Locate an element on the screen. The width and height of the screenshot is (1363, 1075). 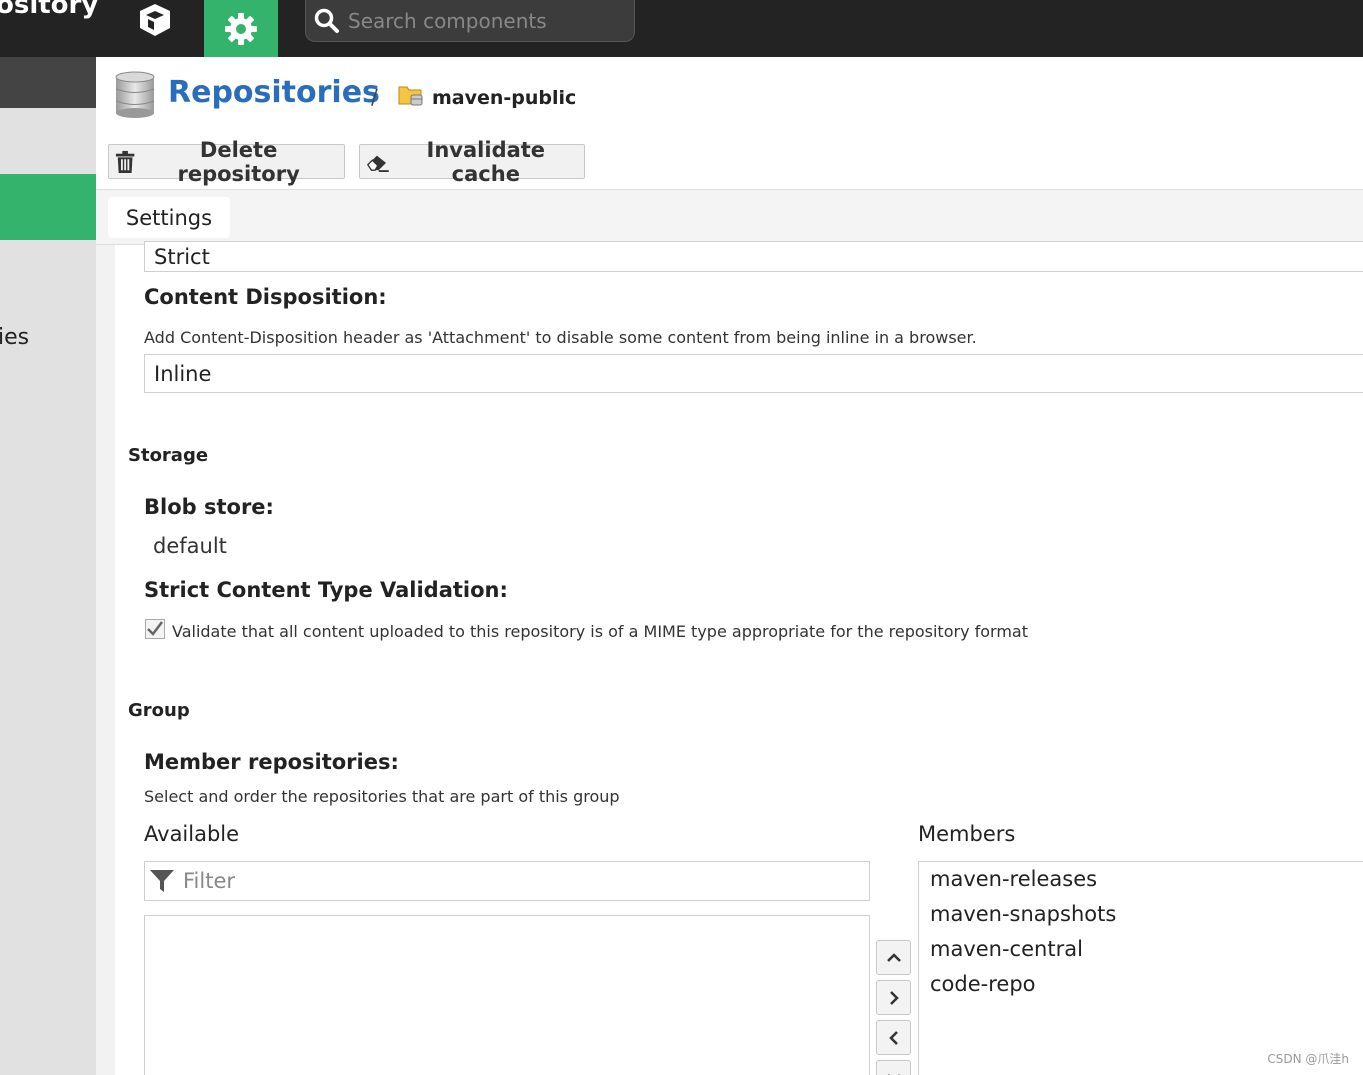
delete-repository-button: Delete repository is located at coordinates (226, 162).